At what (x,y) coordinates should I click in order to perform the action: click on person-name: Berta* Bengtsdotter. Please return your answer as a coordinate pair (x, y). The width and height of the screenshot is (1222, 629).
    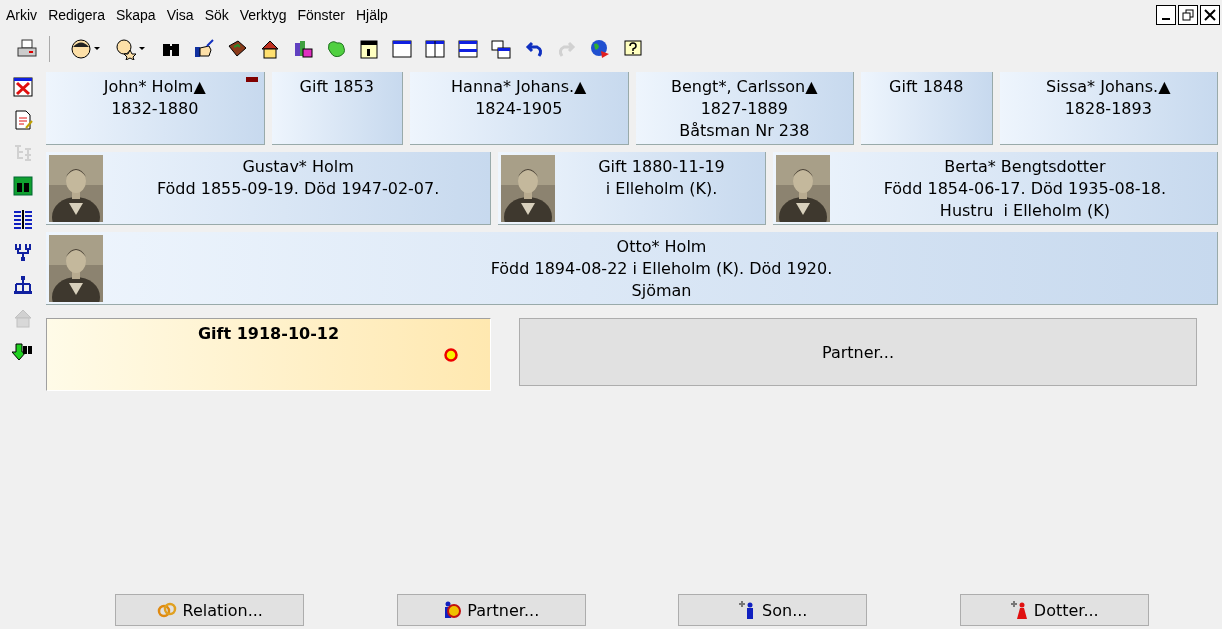
    Looking at the image, I should click on (1025, 167).